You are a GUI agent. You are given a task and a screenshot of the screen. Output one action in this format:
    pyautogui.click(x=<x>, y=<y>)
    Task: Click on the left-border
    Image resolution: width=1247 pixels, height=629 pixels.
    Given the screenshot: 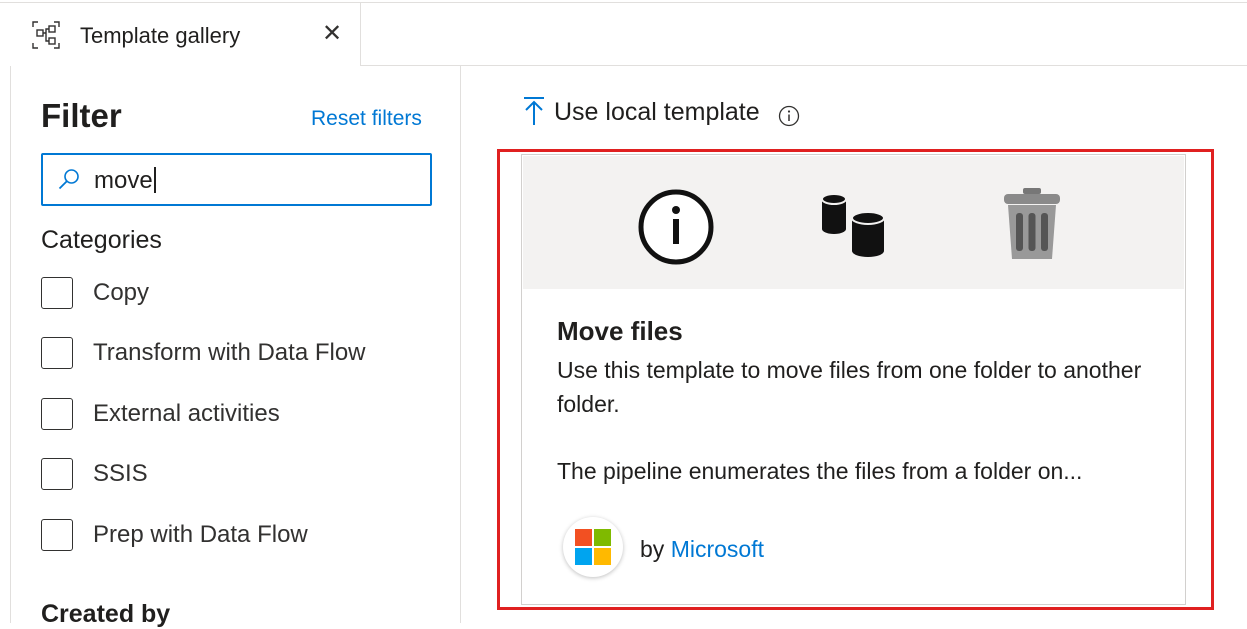 What is the action you would take?
    pyautogui.click(x=10, y=313)
    